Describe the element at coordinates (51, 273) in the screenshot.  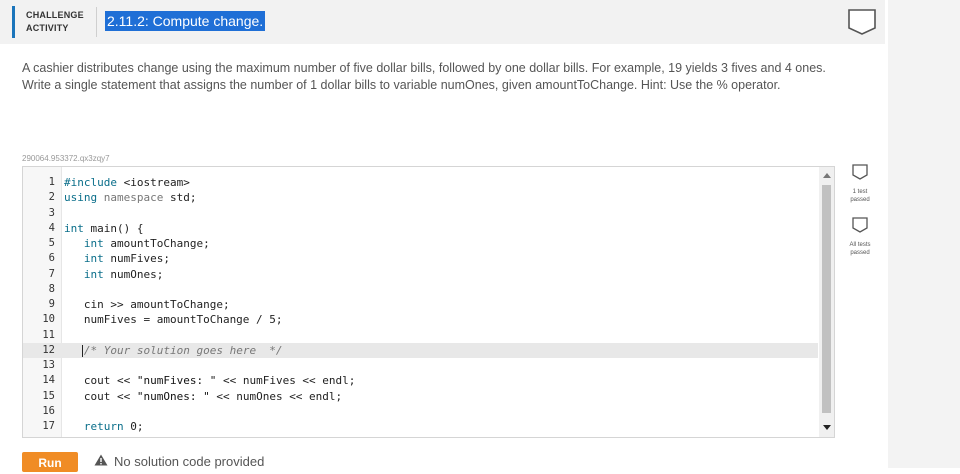
I see `line-number: 7` at that location.